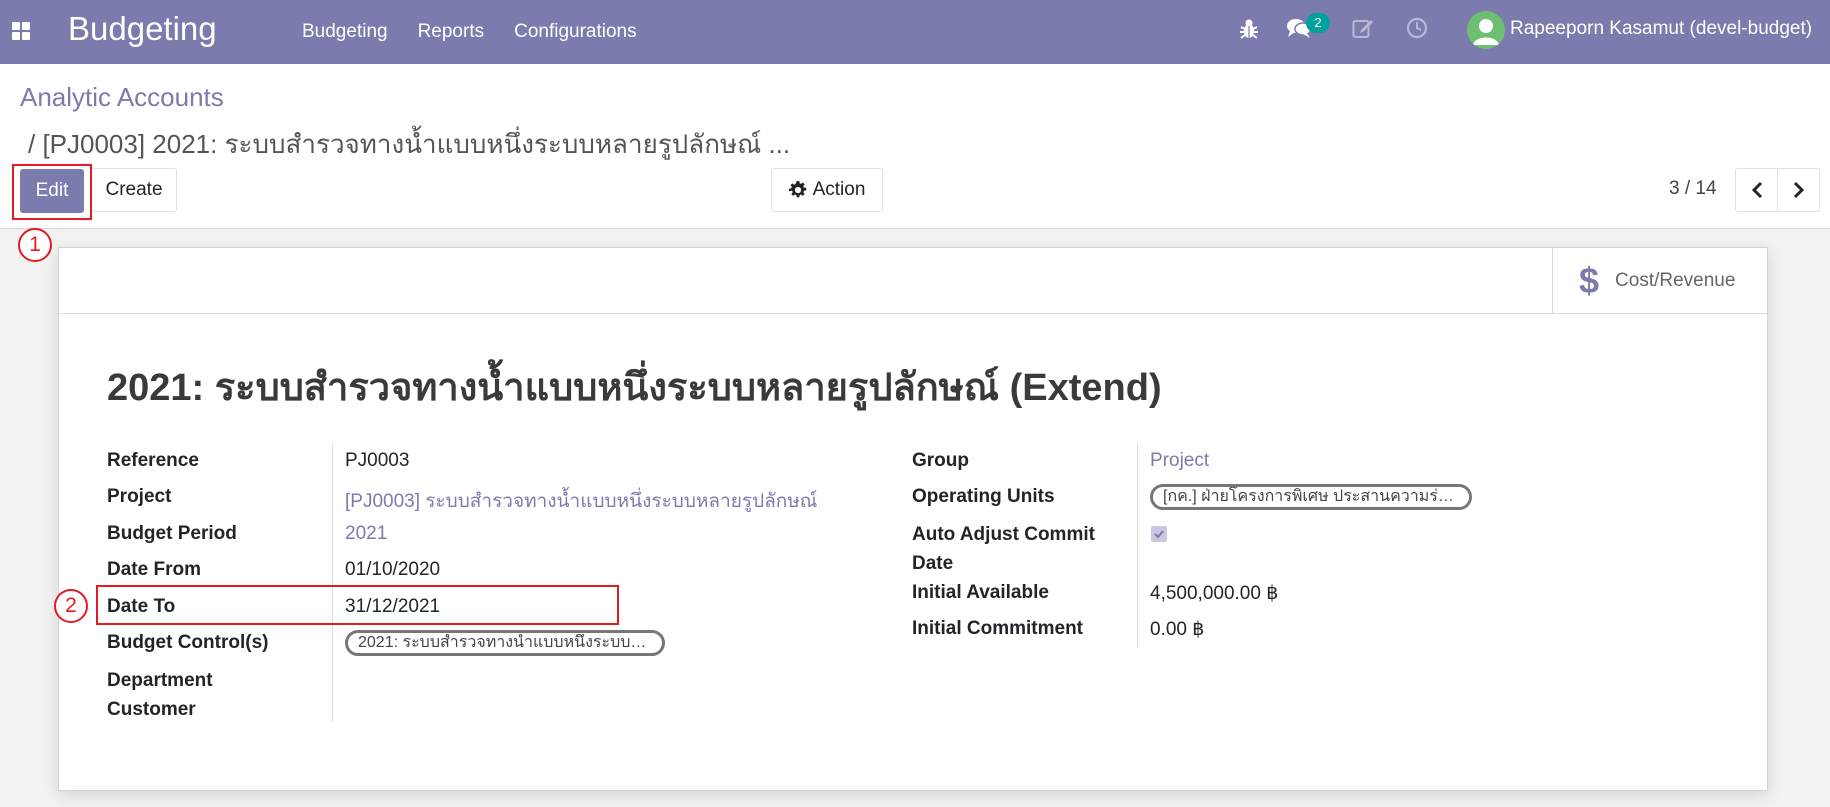 Image resolution: width=1830 pixels, height=807 pixels. I want to click on reference-label: Reference, so click(153, 460).